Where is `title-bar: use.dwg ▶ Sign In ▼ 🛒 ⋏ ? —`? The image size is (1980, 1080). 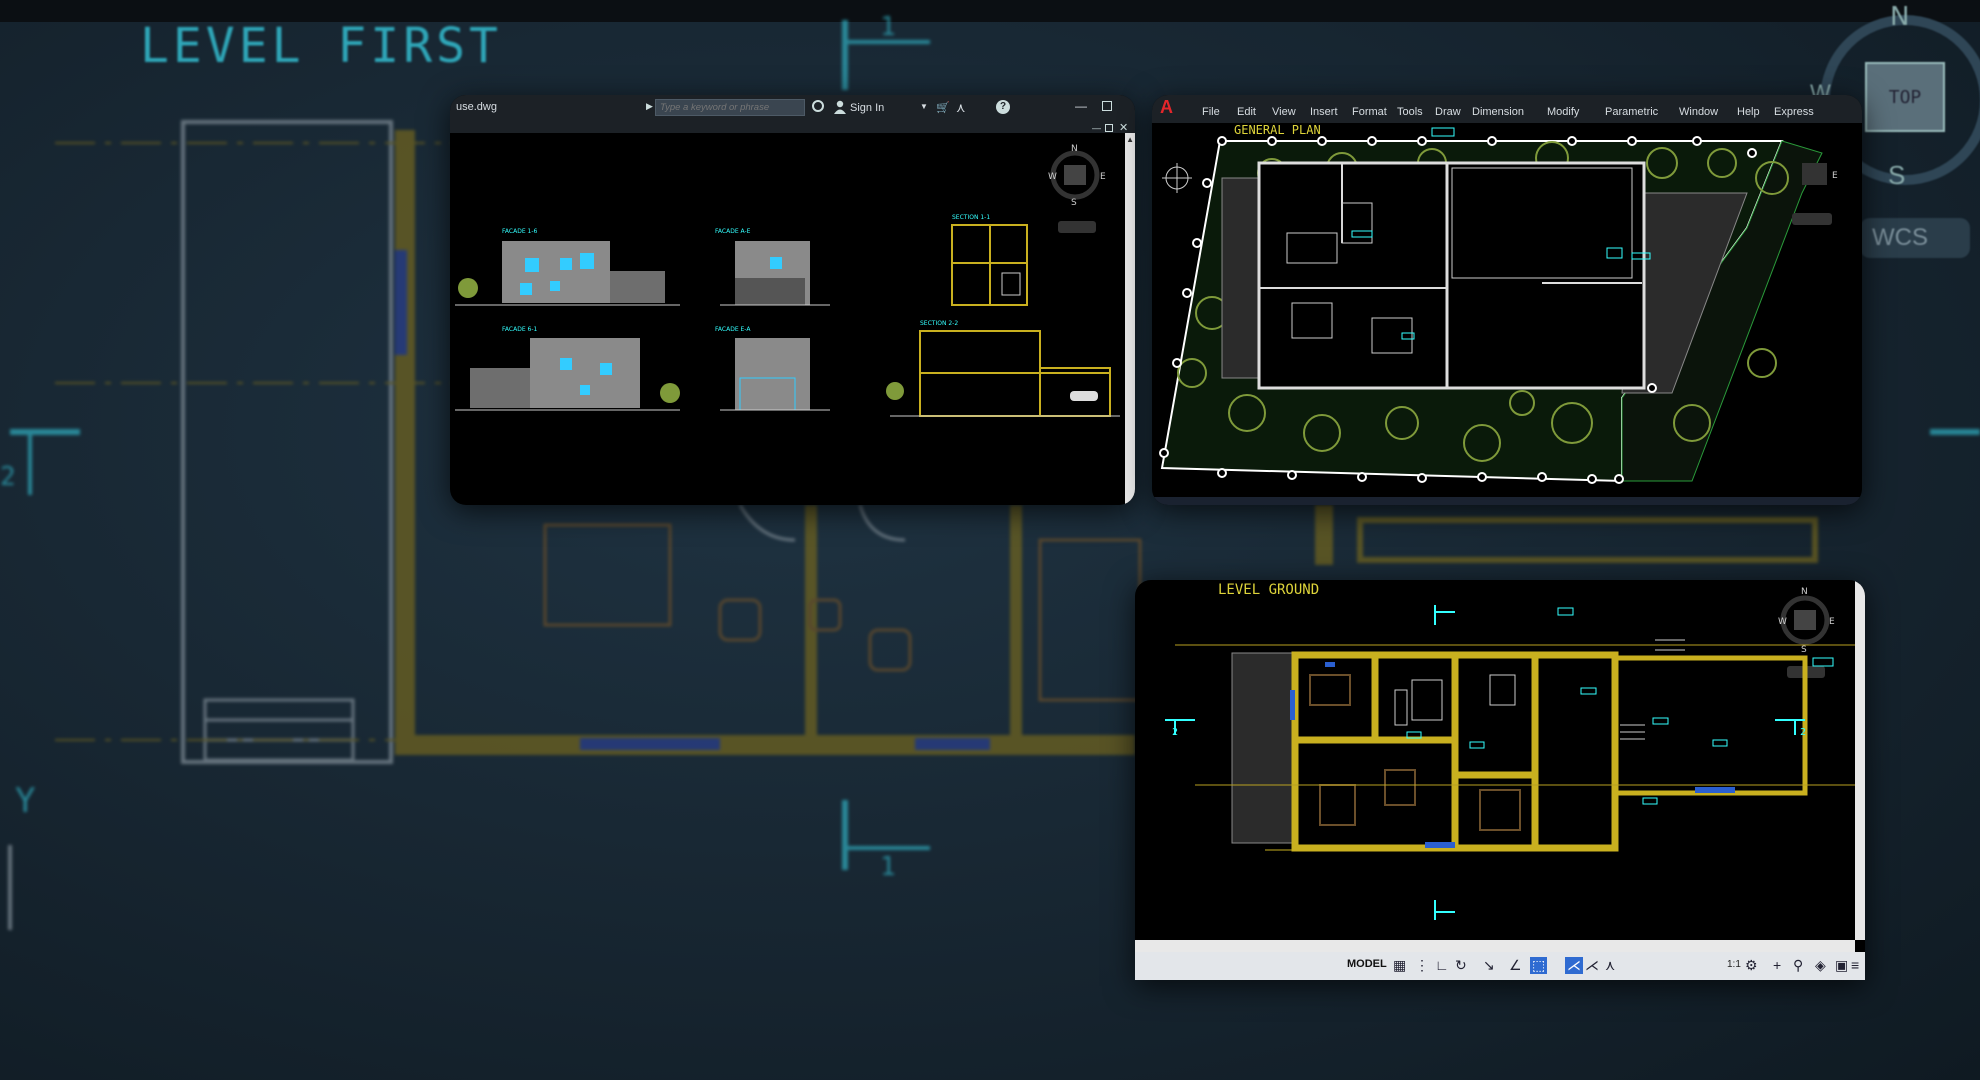 title-bar: use.dwg ▶ Sign In ▼ 🛒 ⋏ ? — is located at coordinates (792, 108).